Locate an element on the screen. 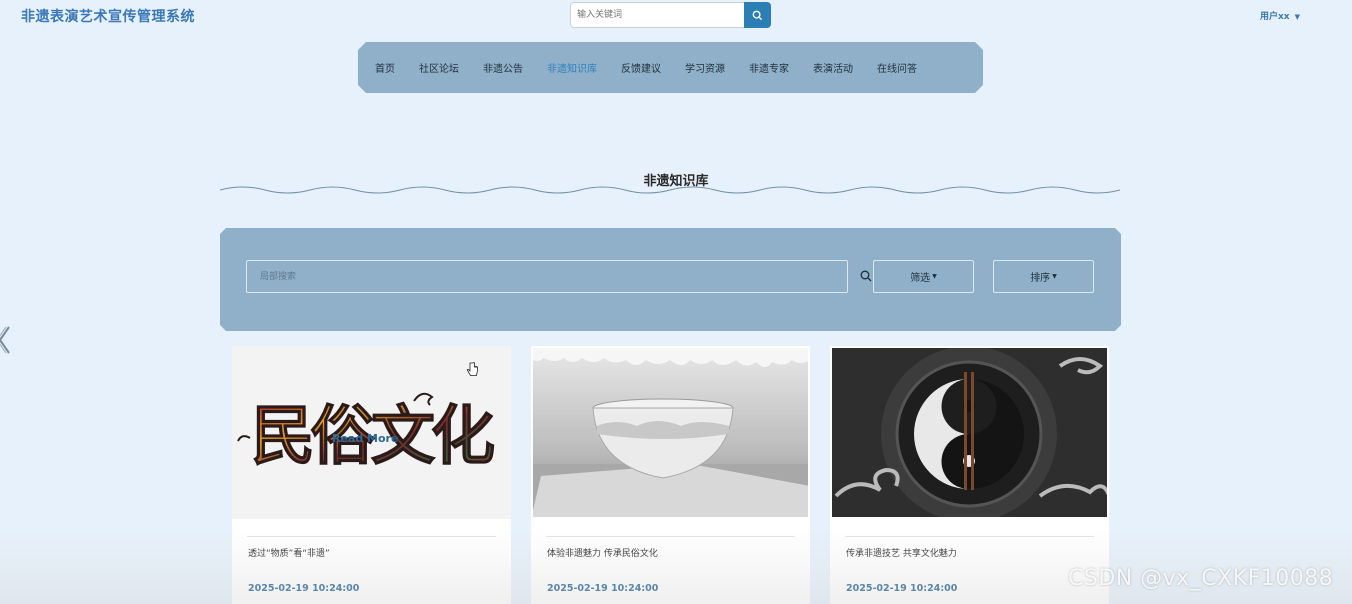 The width and height of the screenshot is (1352, 604). nav-item-learning-resources: 学习资源 is located at coordinates (705, 67).